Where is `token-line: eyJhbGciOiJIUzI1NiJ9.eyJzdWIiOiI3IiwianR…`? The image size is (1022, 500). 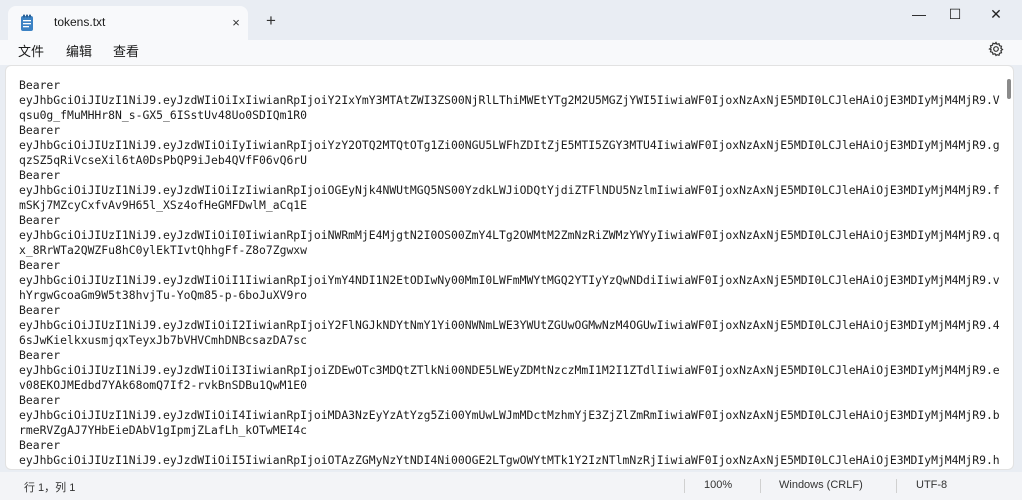 token-line: eyJhbGciOiJIUzI1NiJ9.eyJzdWIiOiI3IiwianR… is located at coordinates (510, 370).